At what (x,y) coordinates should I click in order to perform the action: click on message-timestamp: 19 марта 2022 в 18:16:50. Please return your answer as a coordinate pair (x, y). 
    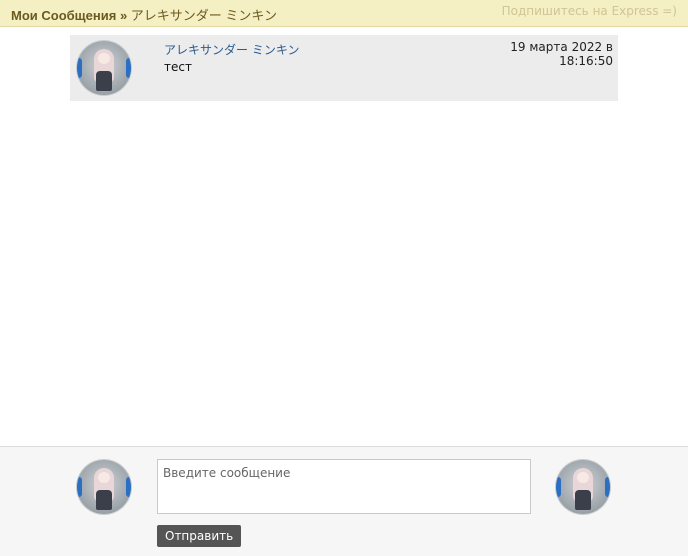
    Looking at the image, I should click on (561, 54).